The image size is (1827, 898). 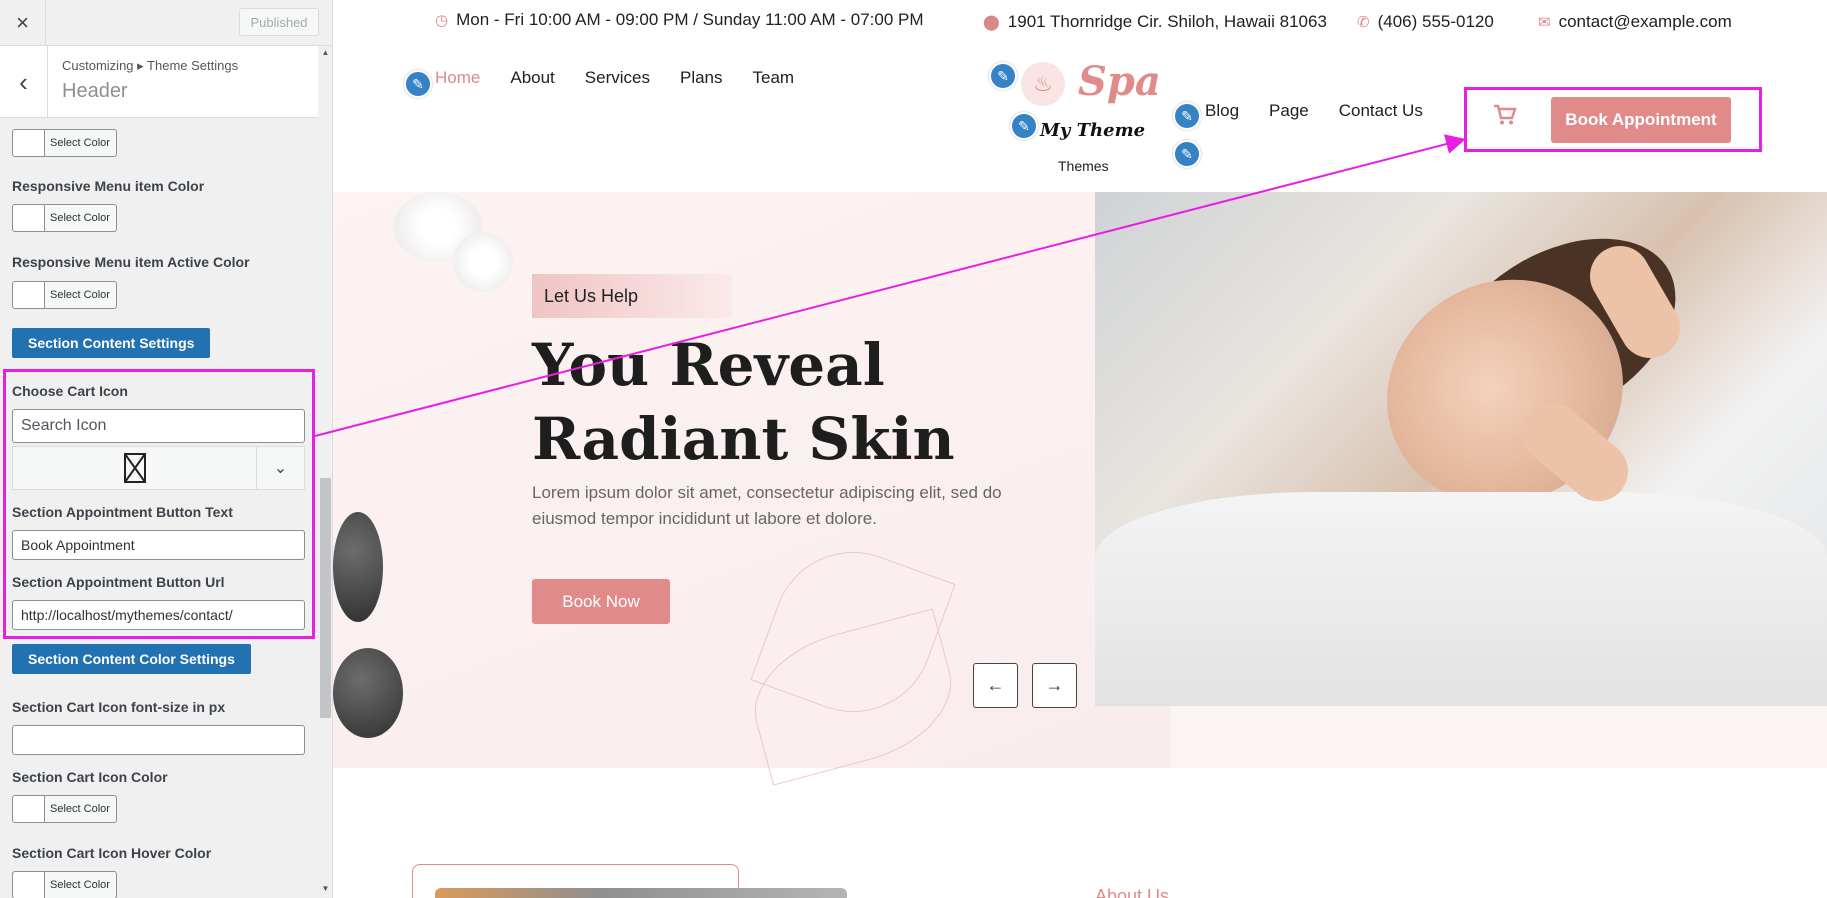 I want to click on mail-icon: ✉, so click(x=1544, y=22).